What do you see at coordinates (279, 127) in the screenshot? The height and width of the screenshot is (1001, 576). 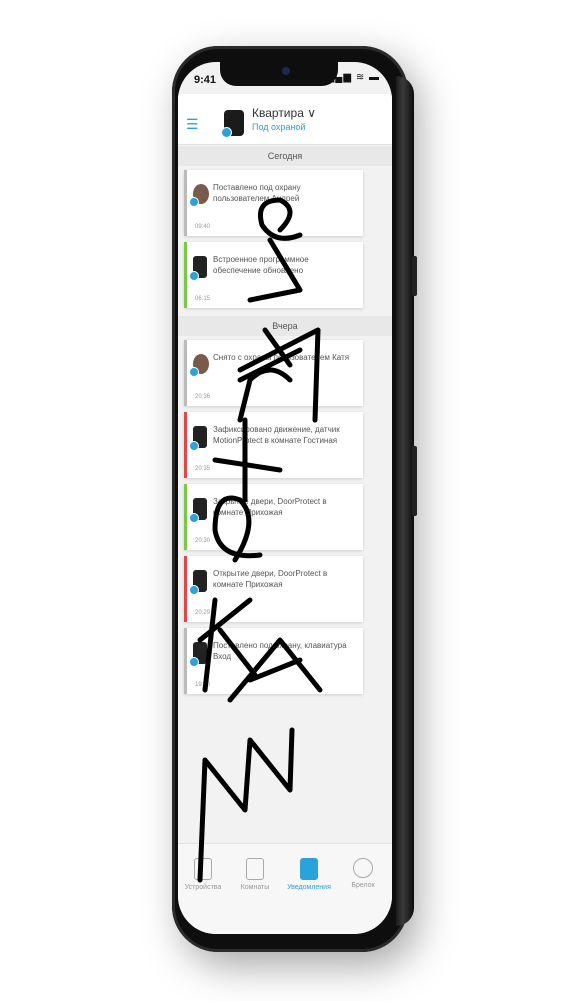 I see `arm-status-label: Под охраной` at bounding box center [279, 127].